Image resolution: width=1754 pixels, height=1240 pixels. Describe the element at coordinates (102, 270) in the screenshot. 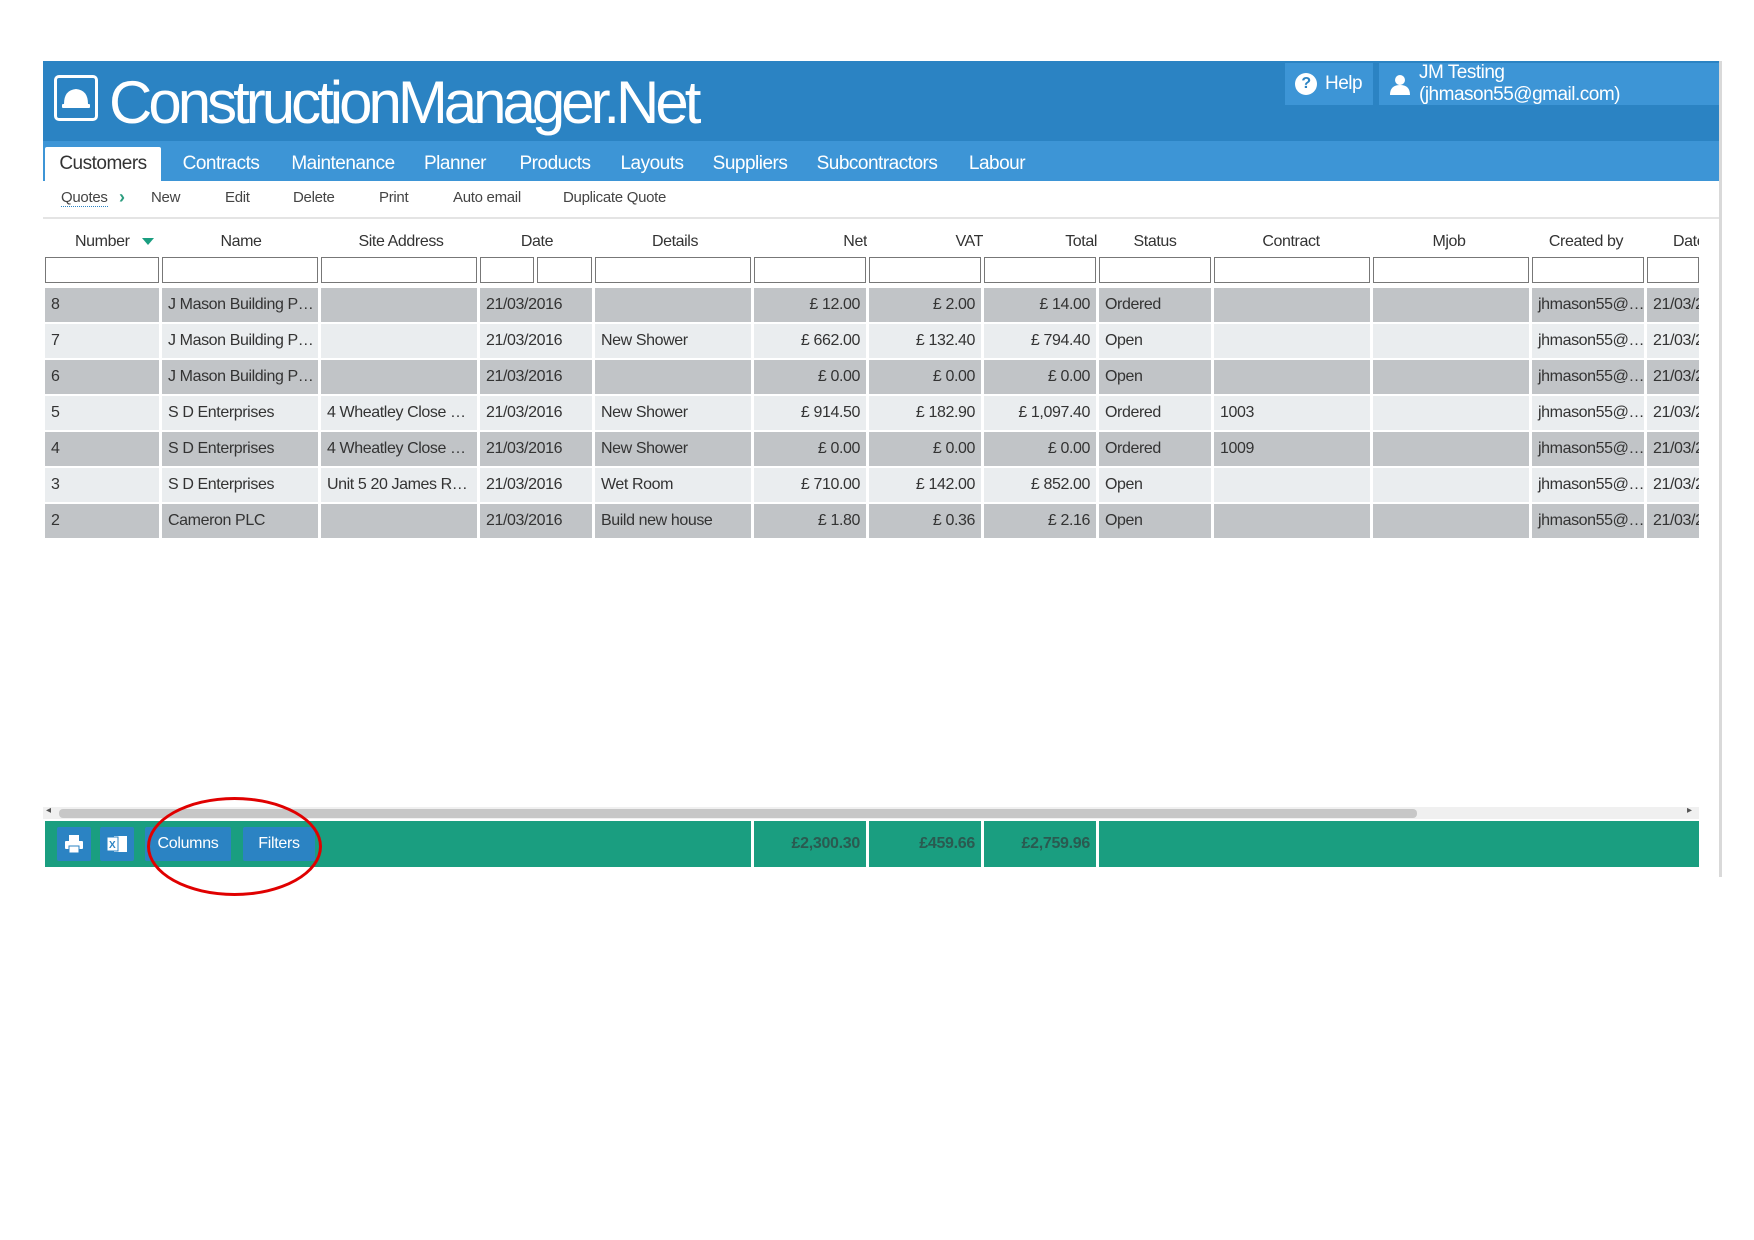

I see `filter-number-input` at that location.